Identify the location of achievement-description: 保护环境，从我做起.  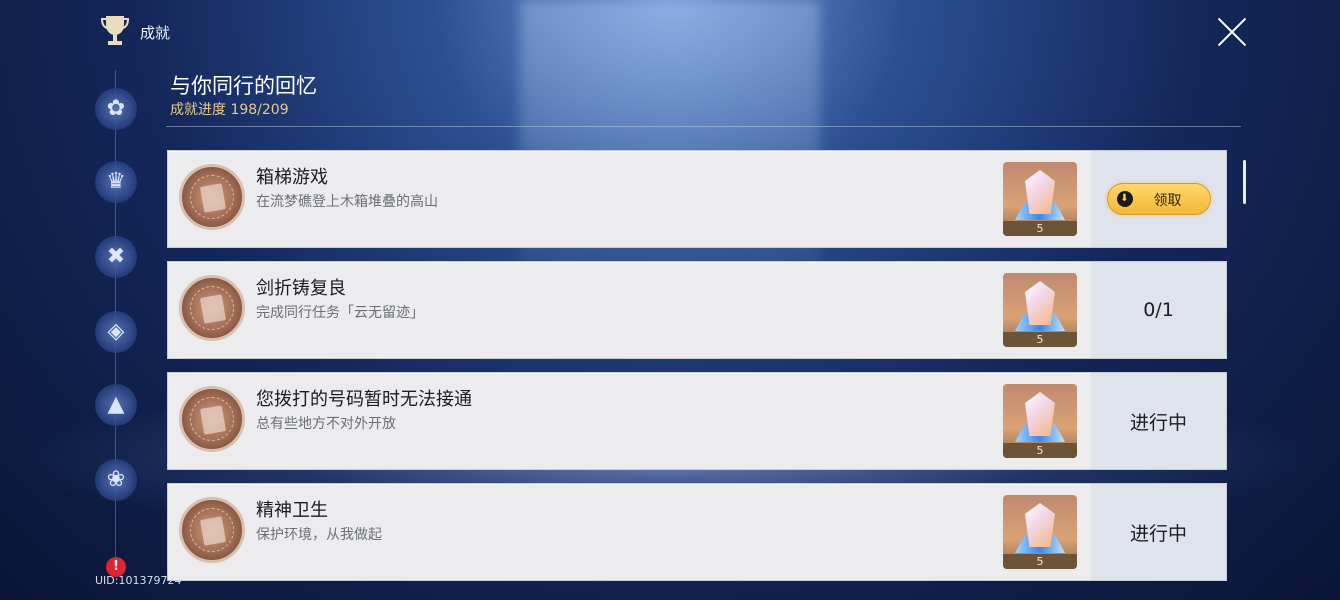
(319, 535).